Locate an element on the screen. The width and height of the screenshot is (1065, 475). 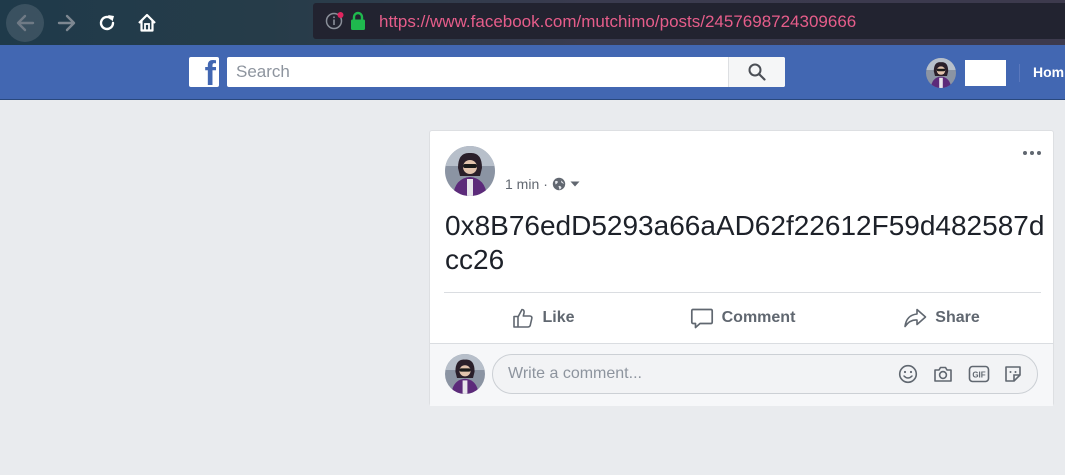
profile-name-button is located at coordinates (985, 73).